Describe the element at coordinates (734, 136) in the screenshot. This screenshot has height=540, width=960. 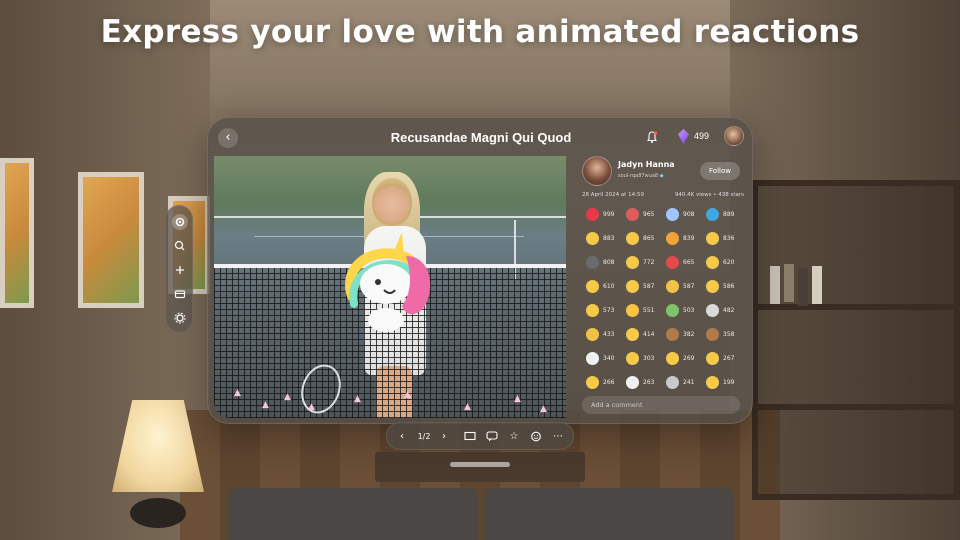
I see `user-avatar` at that location.